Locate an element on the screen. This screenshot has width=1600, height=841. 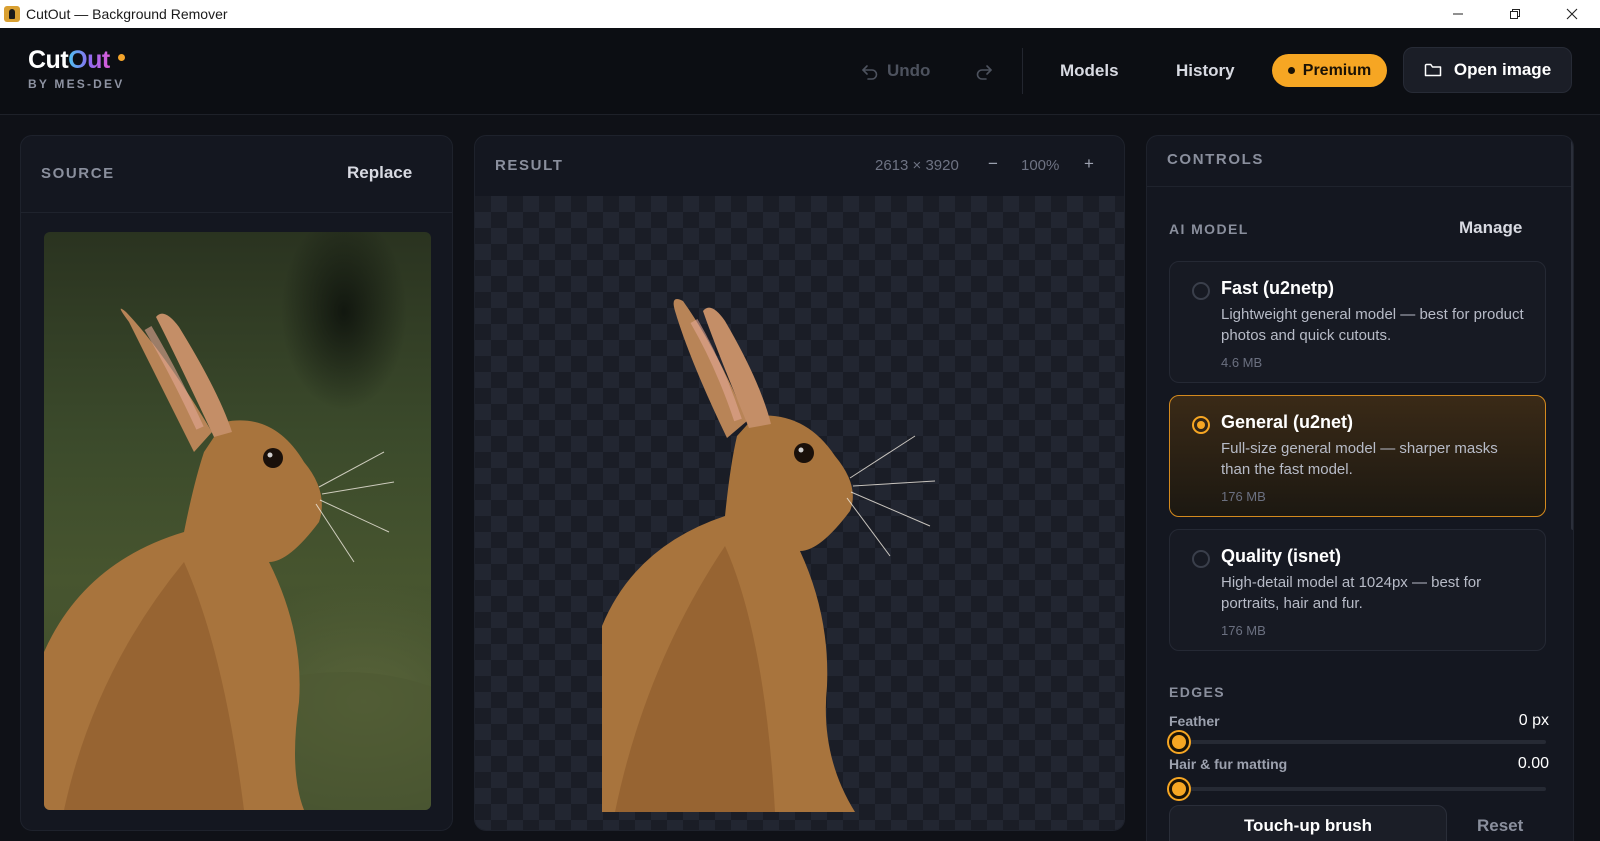
restore-icon is located at coordinates (1514, 14).